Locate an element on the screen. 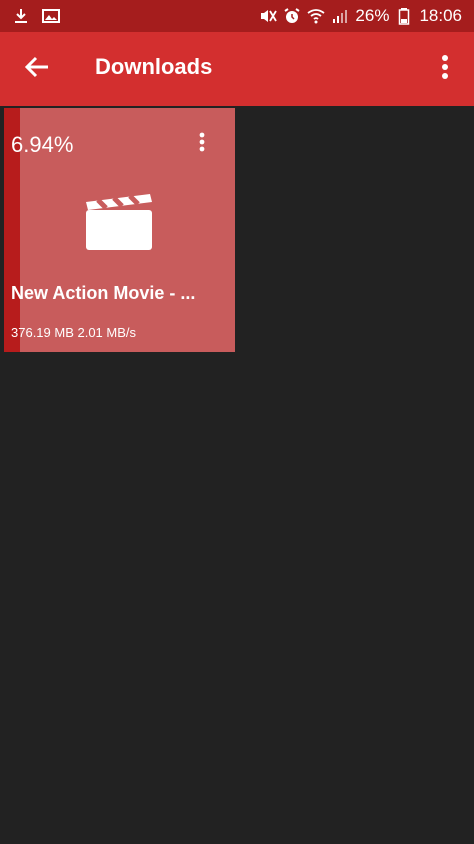  download-size-speed: 376.19 MB 2.01 MB/s is located at coordinates (74, 332).